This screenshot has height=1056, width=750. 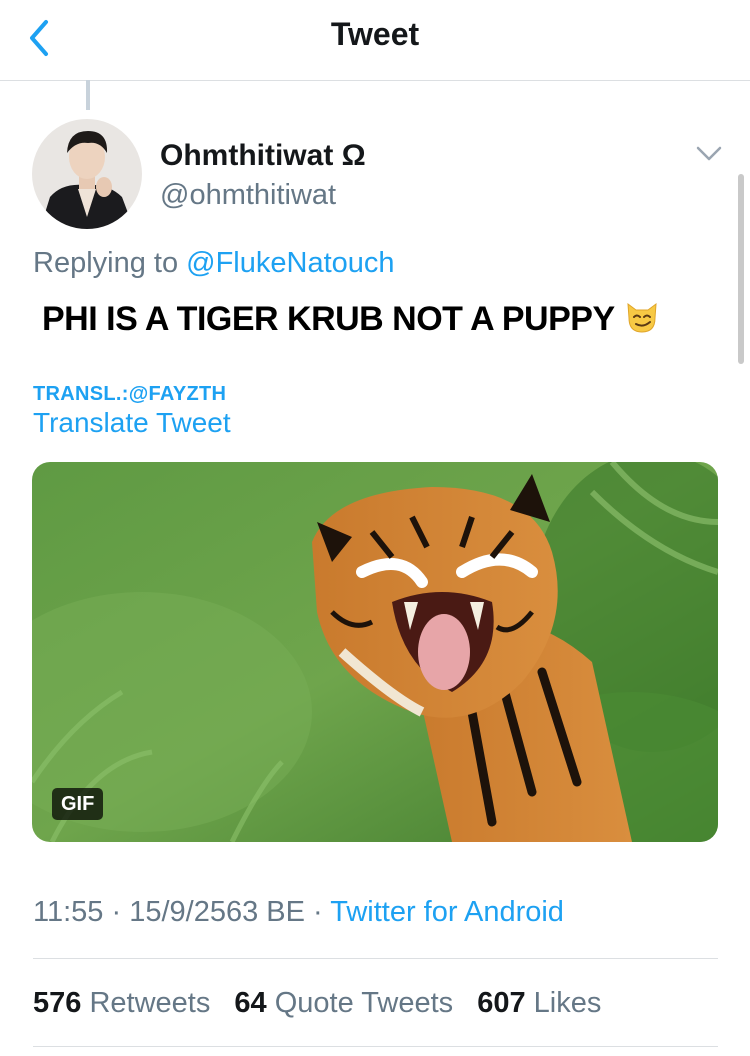 I want to click on quote-tweets-label: Quote Tweets, so click(x=364, y=1003).